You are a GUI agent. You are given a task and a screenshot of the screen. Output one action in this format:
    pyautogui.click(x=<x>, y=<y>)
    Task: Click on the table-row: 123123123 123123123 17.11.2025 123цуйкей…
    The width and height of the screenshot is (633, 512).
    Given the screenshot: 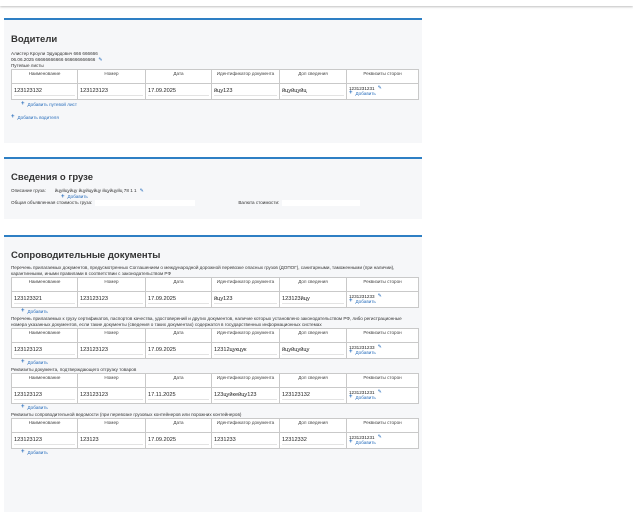 What is the action you would take?
    pyautogui.click(x=215, y=395)
    